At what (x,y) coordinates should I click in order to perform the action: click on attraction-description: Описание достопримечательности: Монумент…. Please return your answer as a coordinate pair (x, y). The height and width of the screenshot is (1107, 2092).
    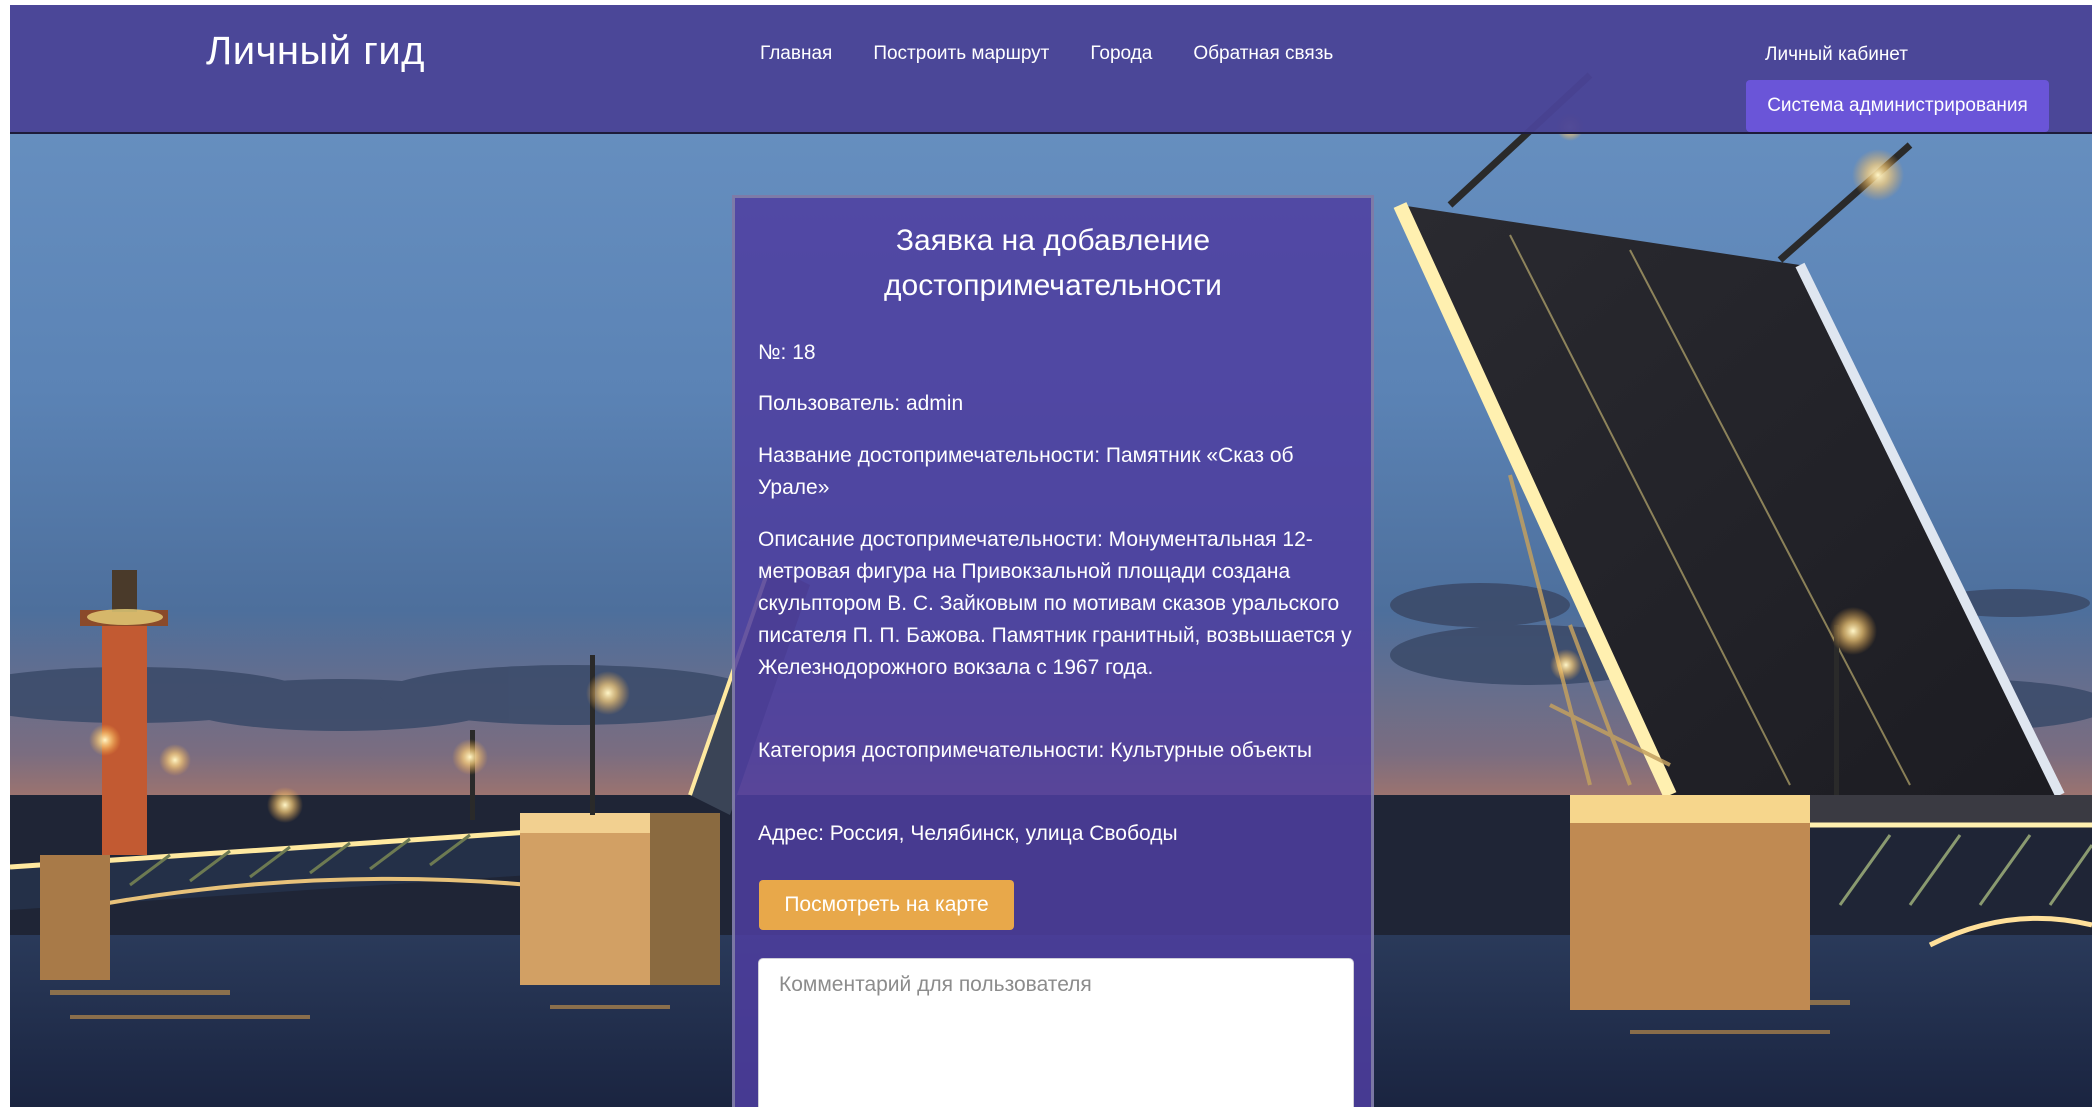
    Looking at the image, I should click on (1055, 603).